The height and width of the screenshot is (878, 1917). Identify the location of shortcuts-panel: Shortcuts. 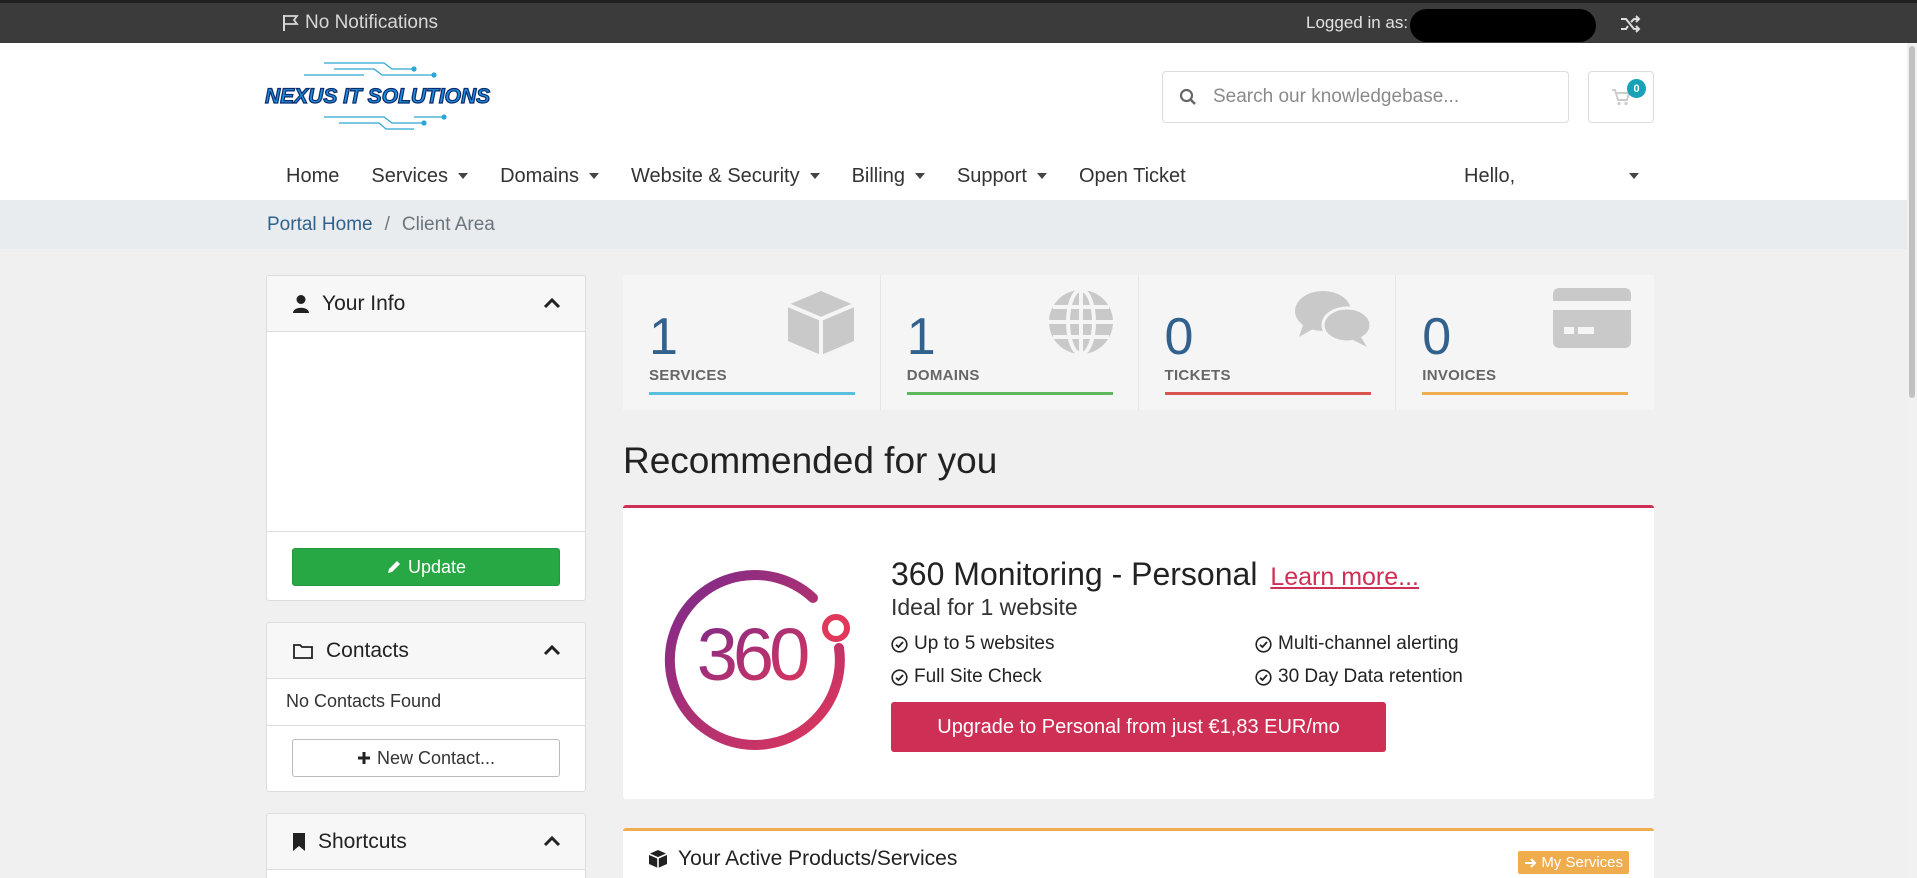
(426, 845).